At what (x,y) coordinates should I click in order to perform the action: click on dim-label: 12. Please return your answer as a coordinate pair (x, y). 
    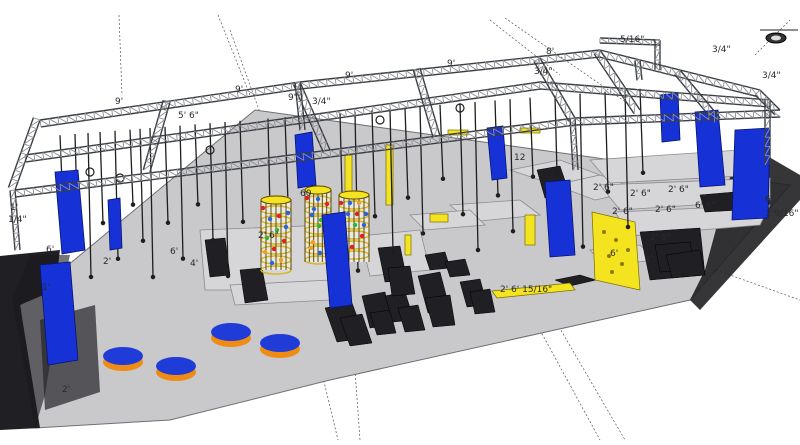
    Looking at the image, I should click on (519, 158).